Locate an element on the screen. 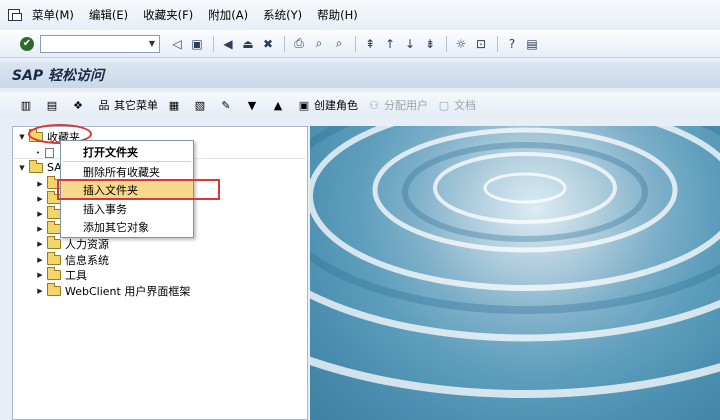 The width and height of the screenshot is (720, 420). delete-favorite-button: ▧ is located at coordinates (201, 105).